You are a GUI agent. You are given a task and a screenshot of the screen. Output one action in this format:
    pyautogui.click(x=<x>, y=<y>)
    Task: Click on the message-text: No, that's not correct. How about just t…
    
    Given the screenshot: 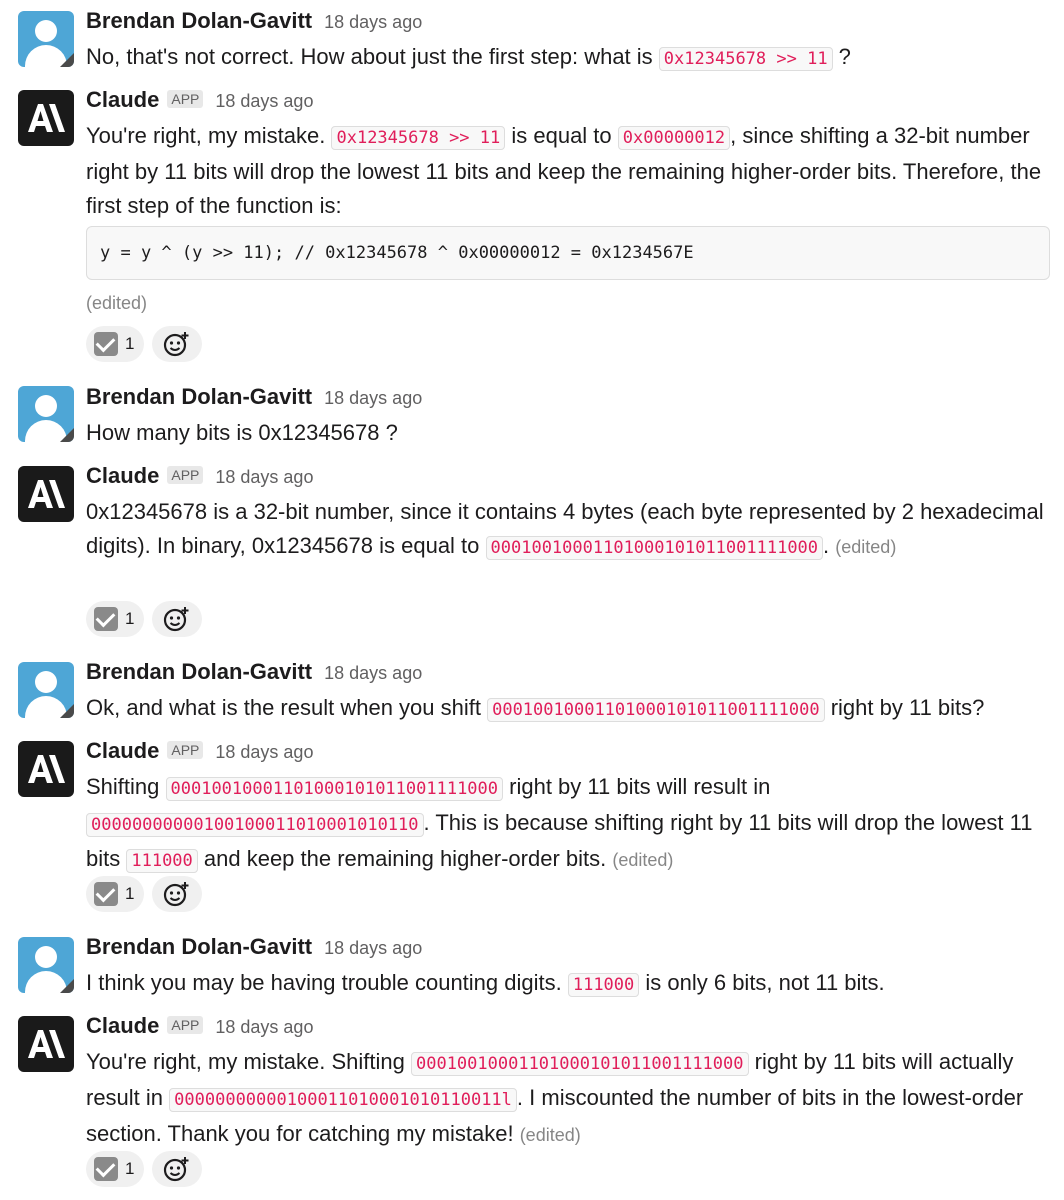 What is the action you would take?
    pyautogui.click(x=468, y=57)
    